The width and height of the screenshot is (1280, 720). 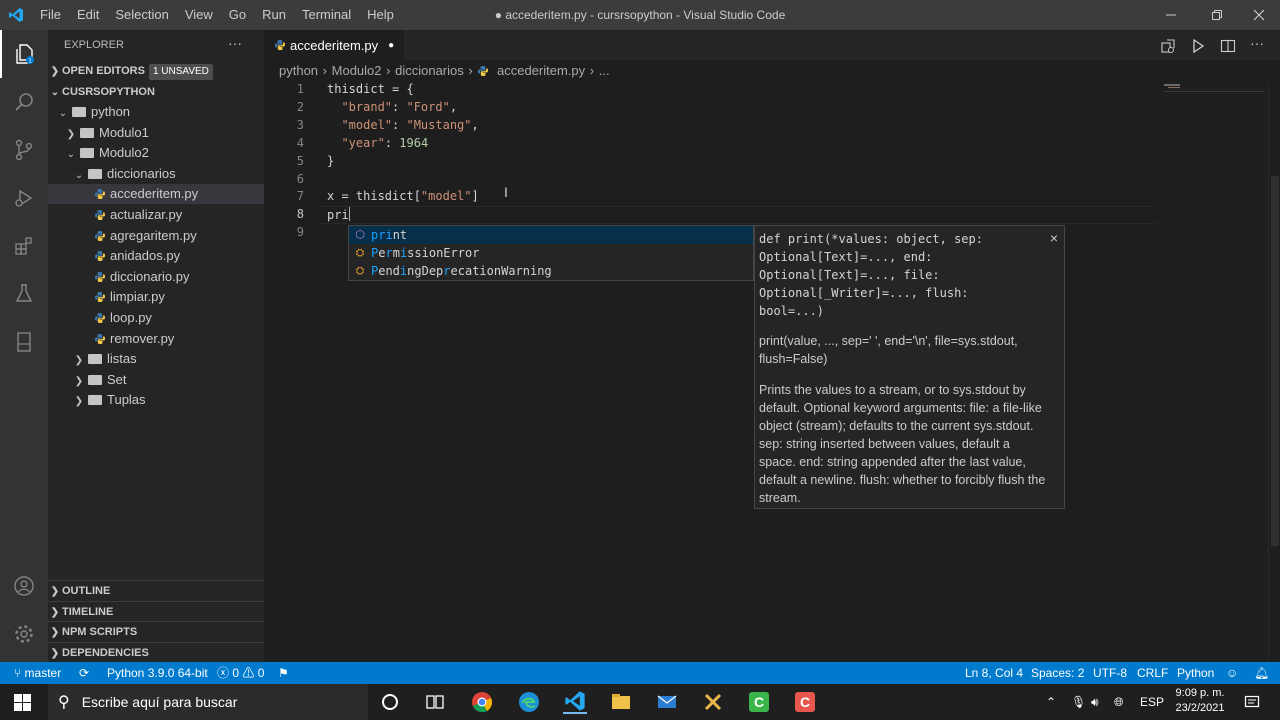 What do you see at coordinates (156, 112) in the screenshot?
I see `tree-folder-item: ⌄ python` at bounding box center [156, 112].